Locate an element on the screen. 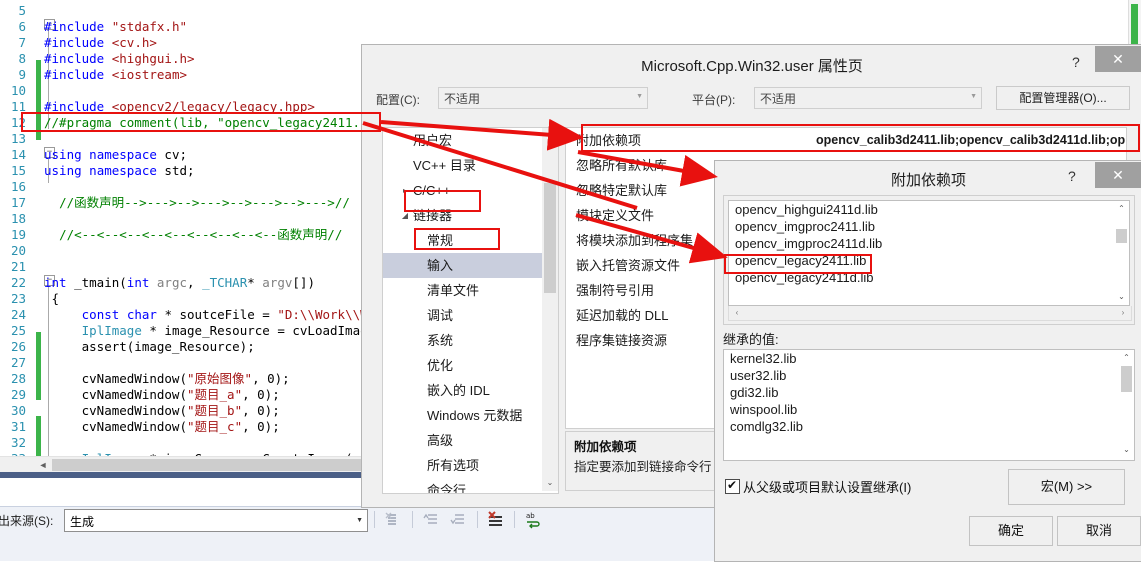 The image size is (1141, 562). change-marker is located at coordinates (38, 366).